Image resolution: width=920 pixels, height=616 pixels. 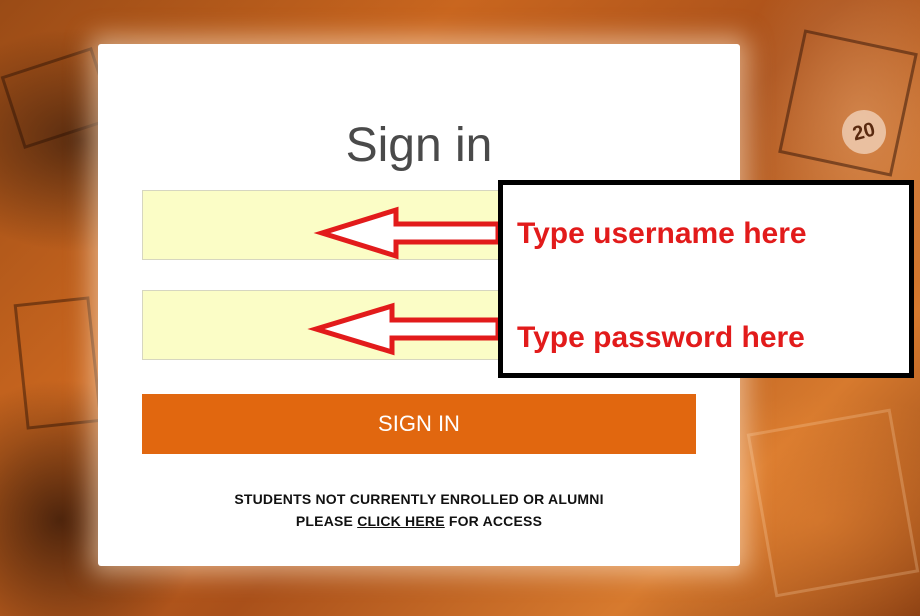 I want to click on access-notice-suffix: FOR ACCESS, so click(x=495, y=521).